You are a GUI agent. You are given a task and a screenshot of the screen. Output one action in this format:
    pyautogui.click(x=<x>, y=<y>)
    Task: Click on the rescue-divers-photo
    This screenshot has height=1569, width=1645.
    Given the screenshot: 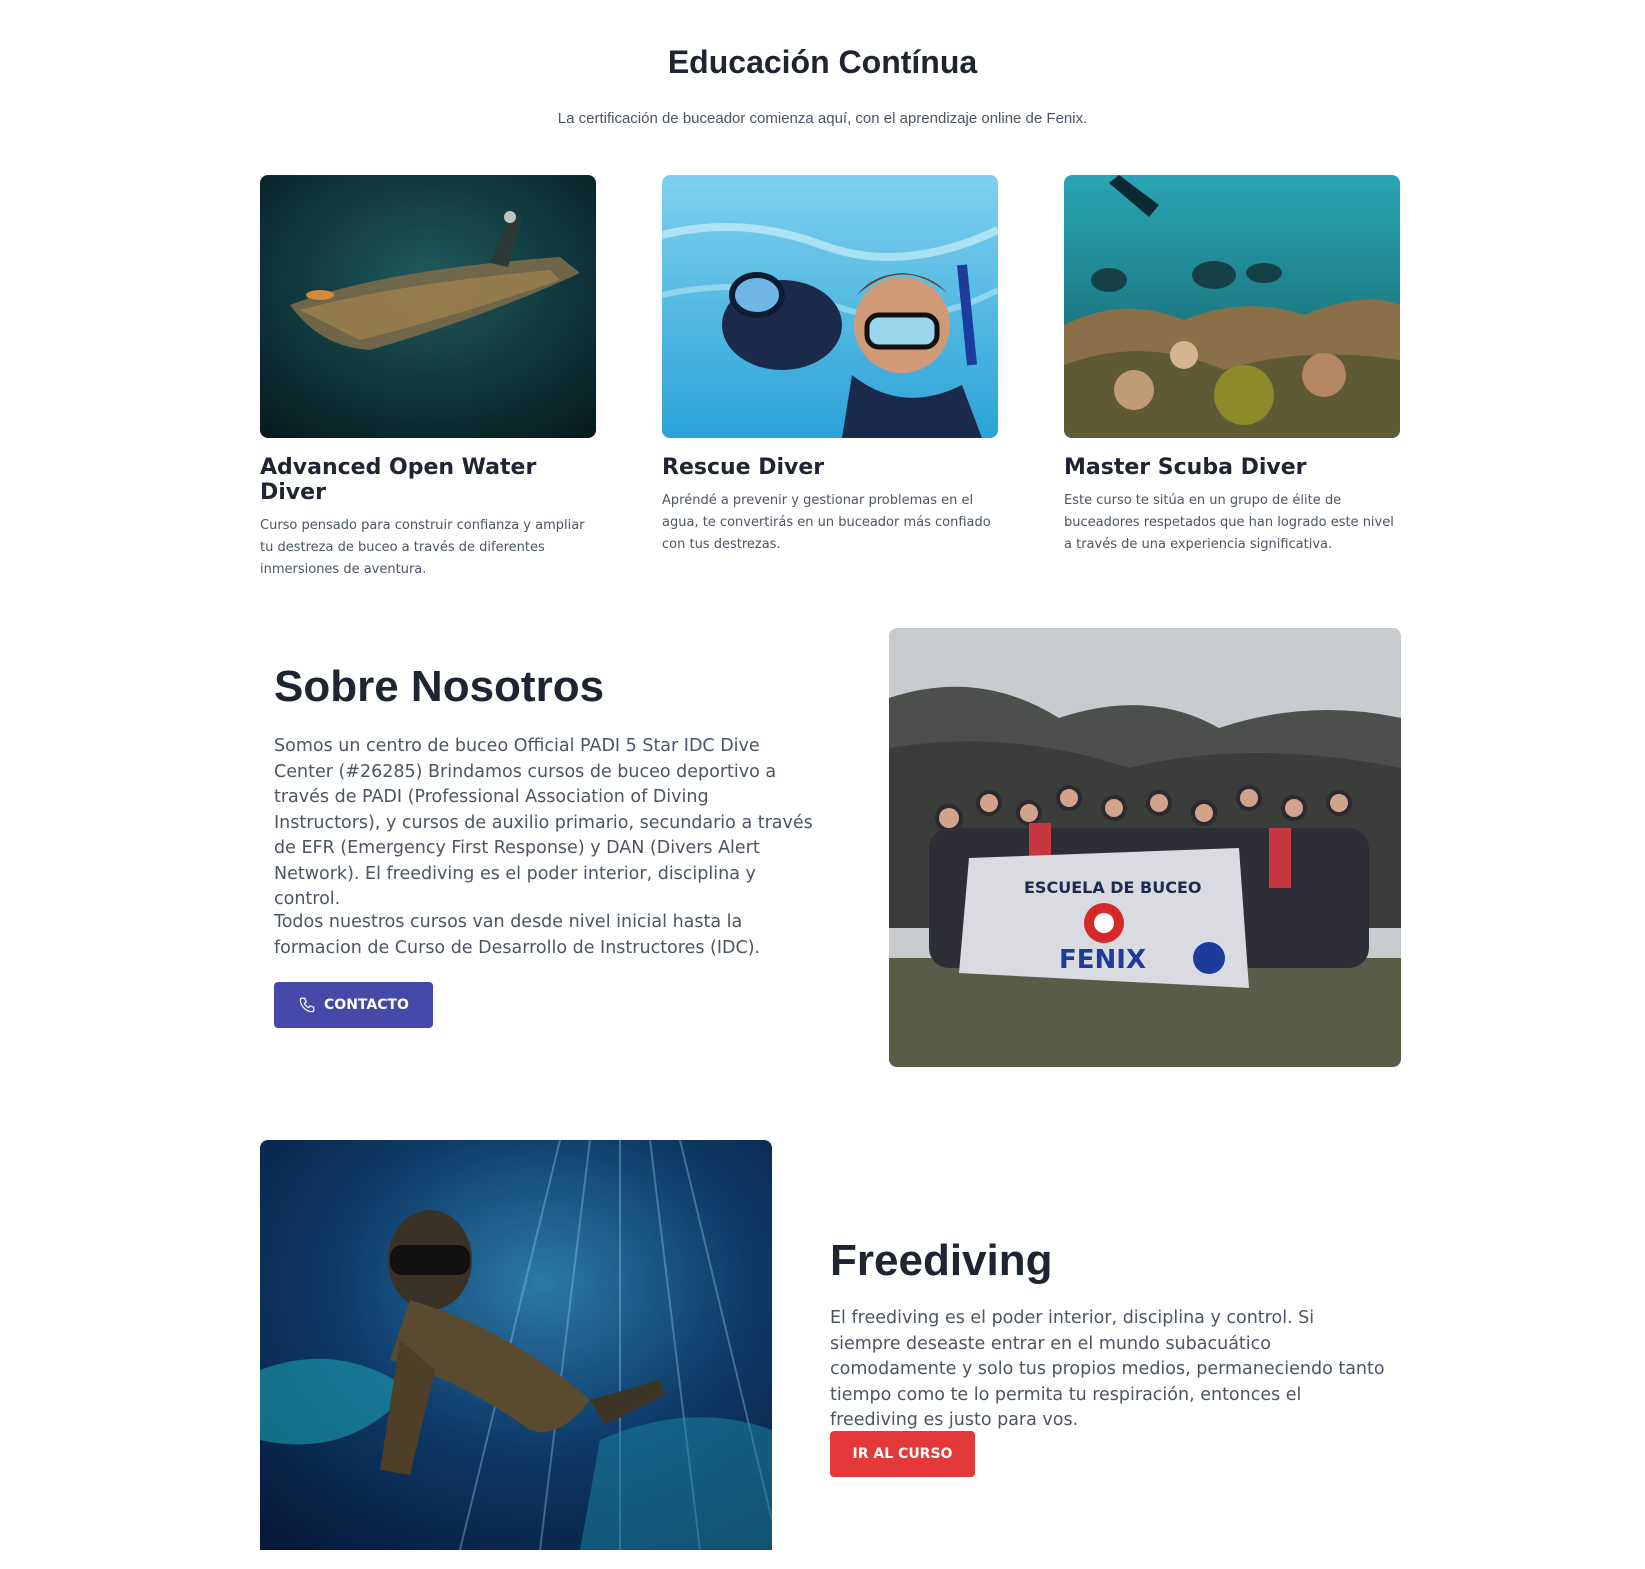 What is the action you would take?
    pyautogui.click(x=830, y=306)
    